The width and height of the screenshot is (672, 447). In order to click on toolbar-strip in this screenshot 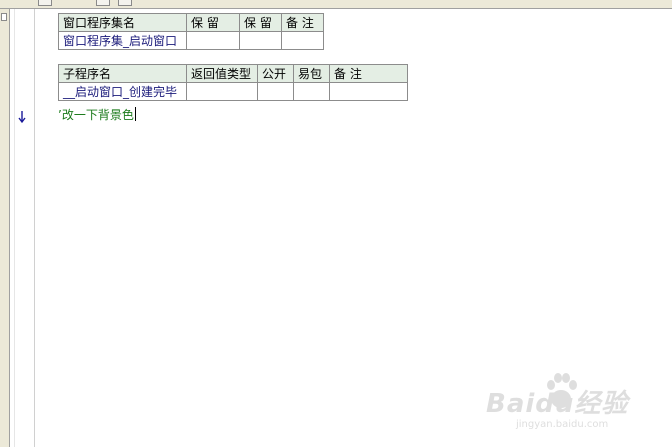, I will do `click(336, 4)`.